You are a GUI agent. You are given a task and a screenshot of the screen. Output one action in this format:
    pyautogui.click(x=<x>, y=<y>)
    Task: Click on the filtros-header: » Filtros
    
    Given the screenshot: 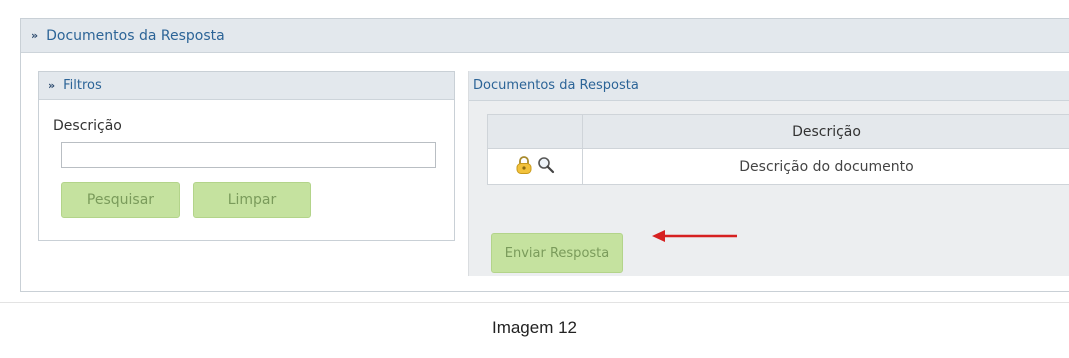 What is the action you would take?
    pyautogui.click(x=246, y=86)
    